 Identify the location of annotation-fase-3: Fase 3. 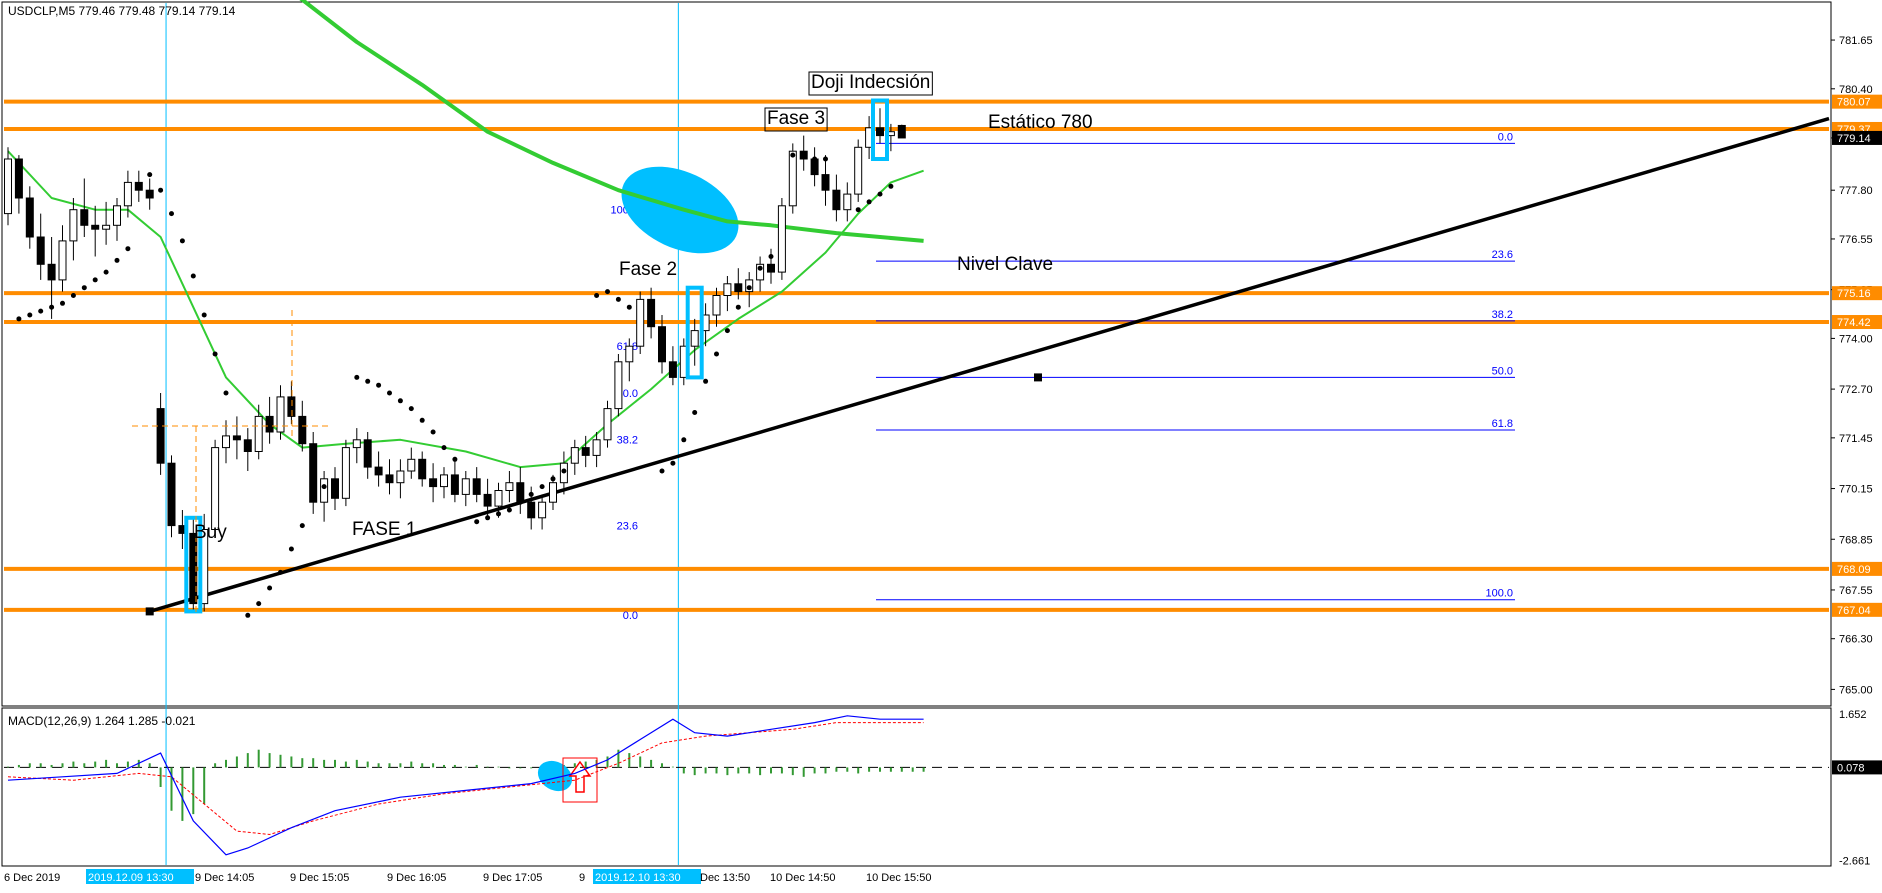
(796, 118).